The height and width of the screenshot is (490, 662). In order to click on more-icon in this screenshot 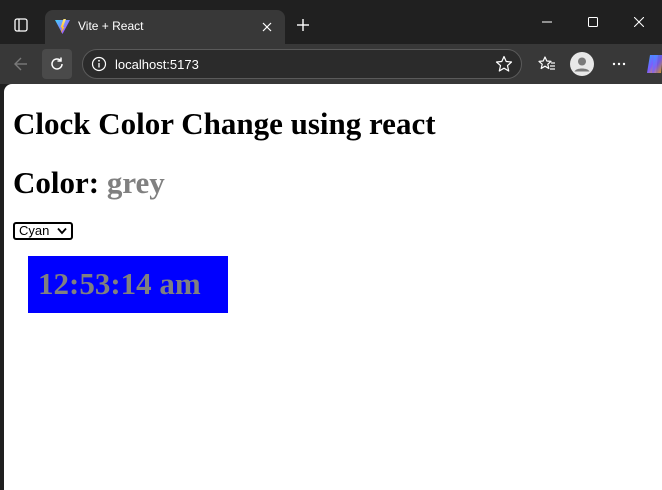, I will do `click(619, 64)`.